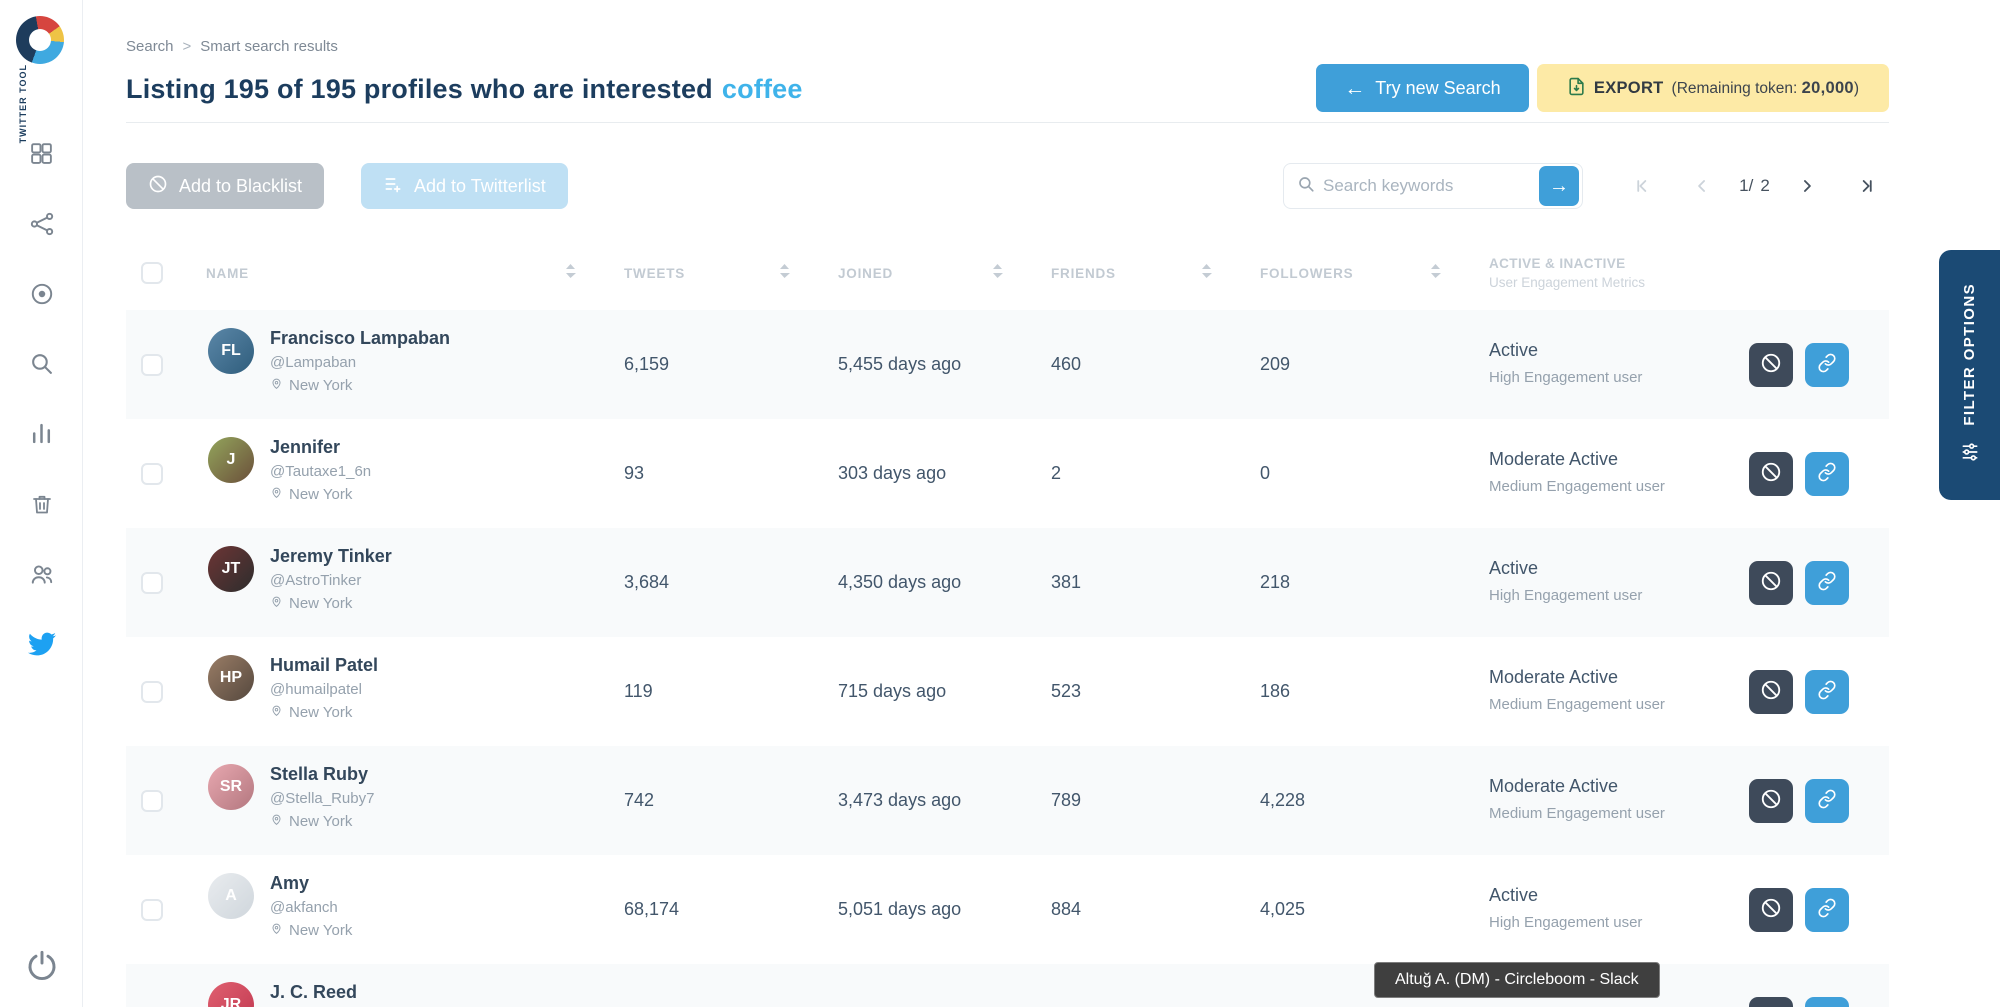 The width and height of the screenshot is (2000, 1007). What do you see at coordinates (42, 156) in the screenshot?
I see `sidebar-item-dashboard` at bounding box center [42, 156].